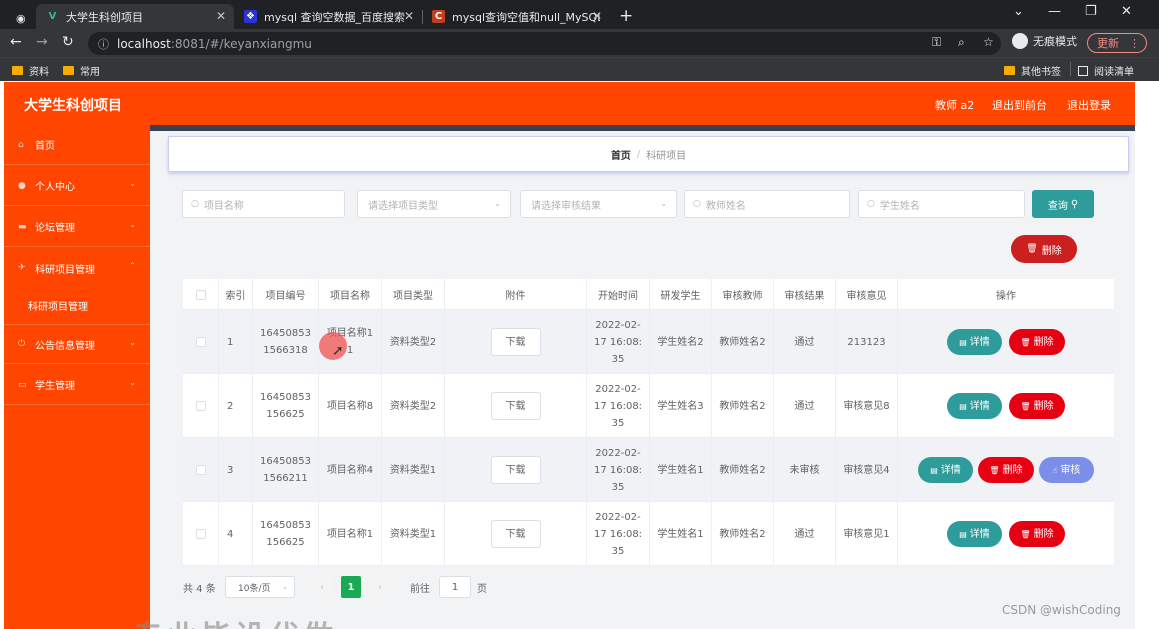 The image size is (1159, 629). Describe the element at coordinates (1044, 41) in the screenshot. I see `incognito-profile: 无痕模式` at that location.